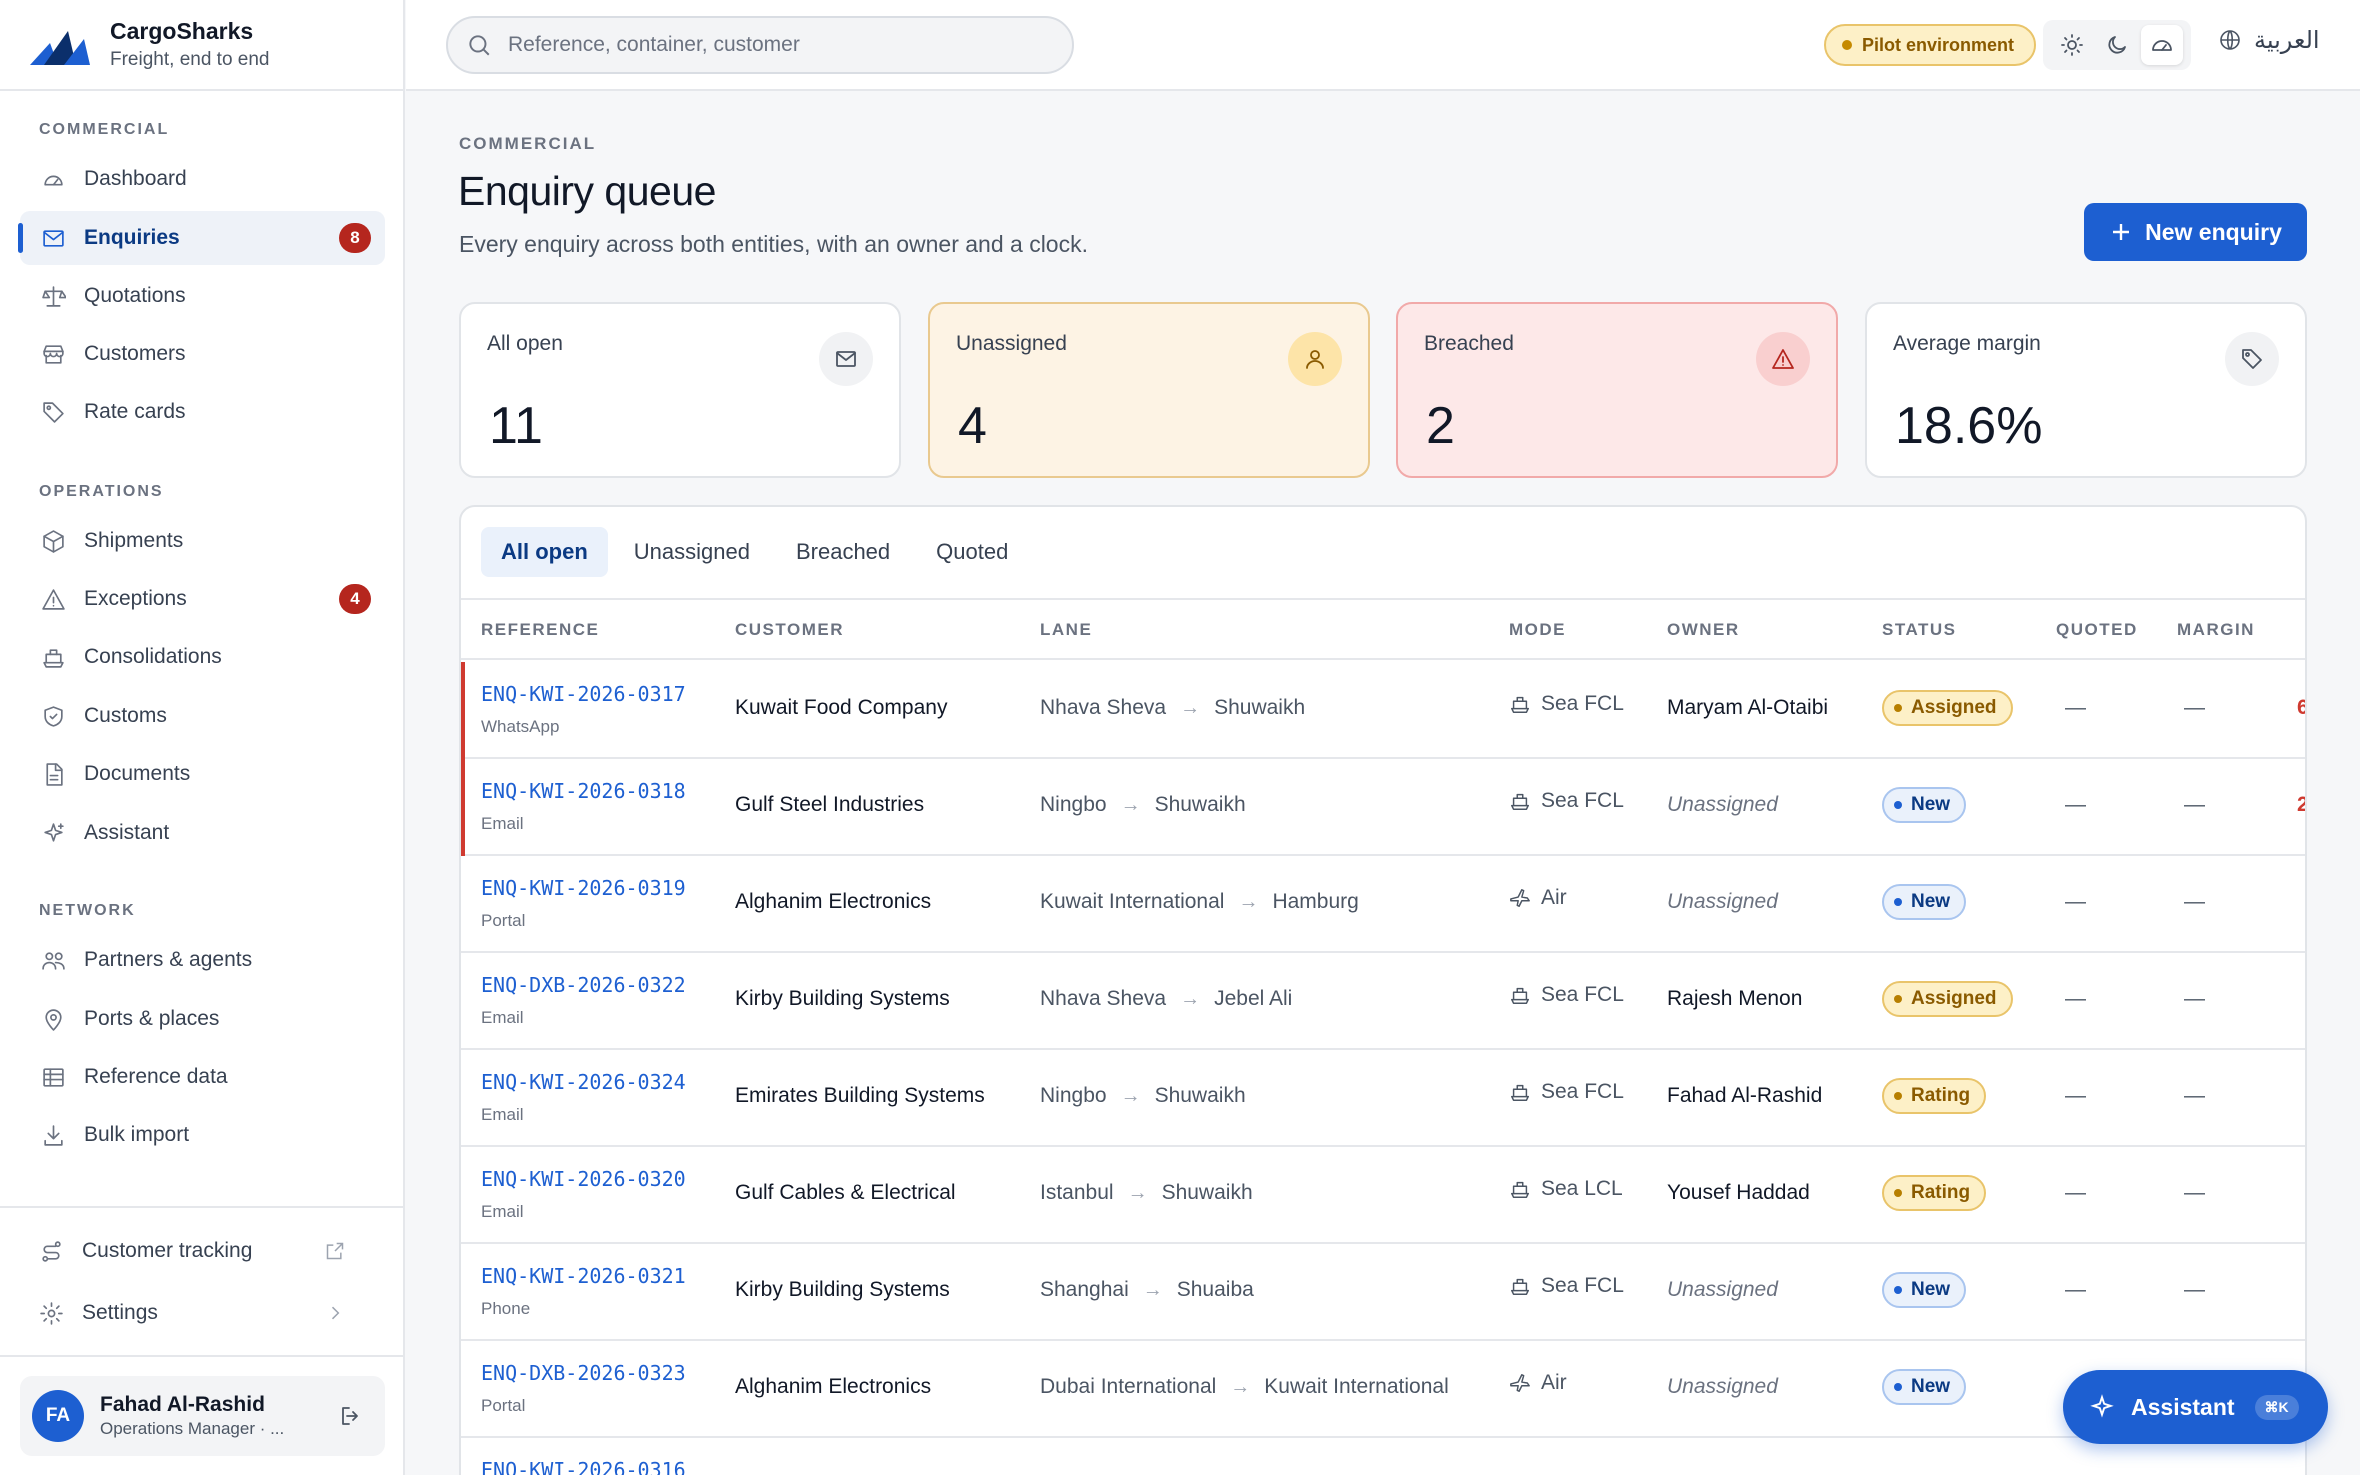  I want to click on brand-name: CargoSharks, so click(182, 31).